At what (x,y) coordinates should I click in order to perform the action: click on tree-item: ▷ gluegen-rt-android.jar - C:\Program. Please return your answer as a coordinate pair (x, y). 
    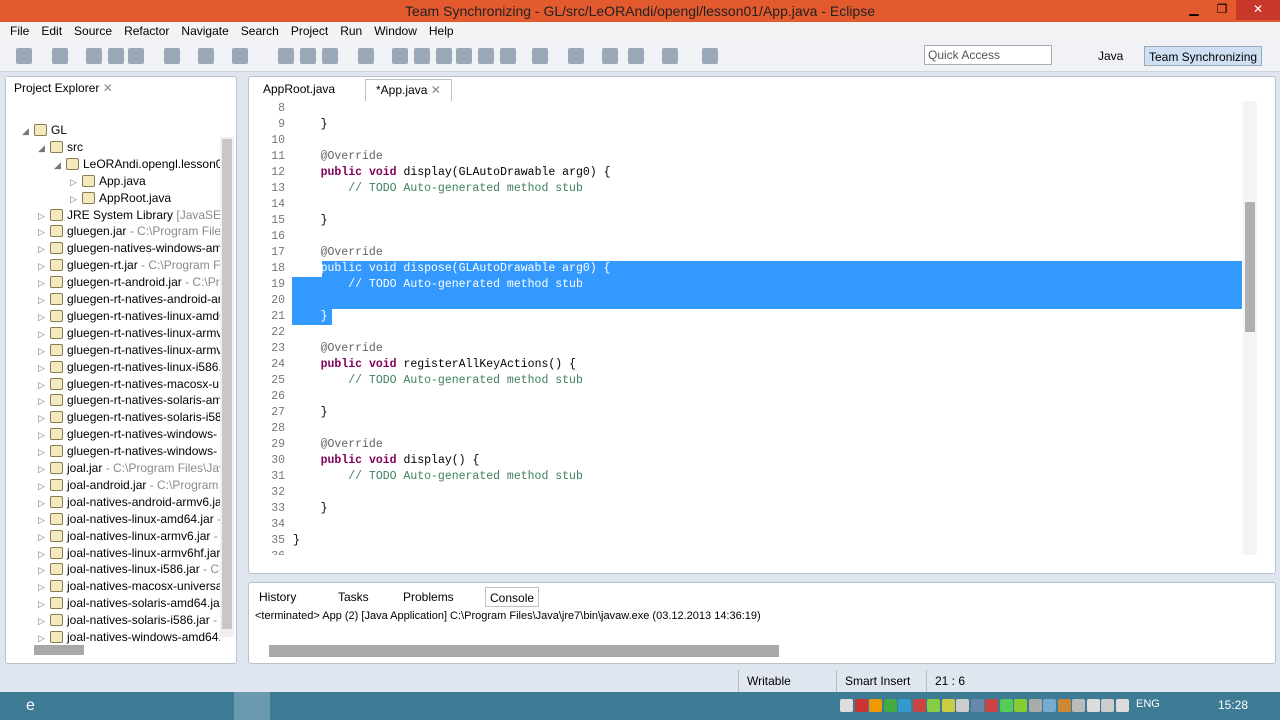
    Looking at the image, I should click on (129, 282).